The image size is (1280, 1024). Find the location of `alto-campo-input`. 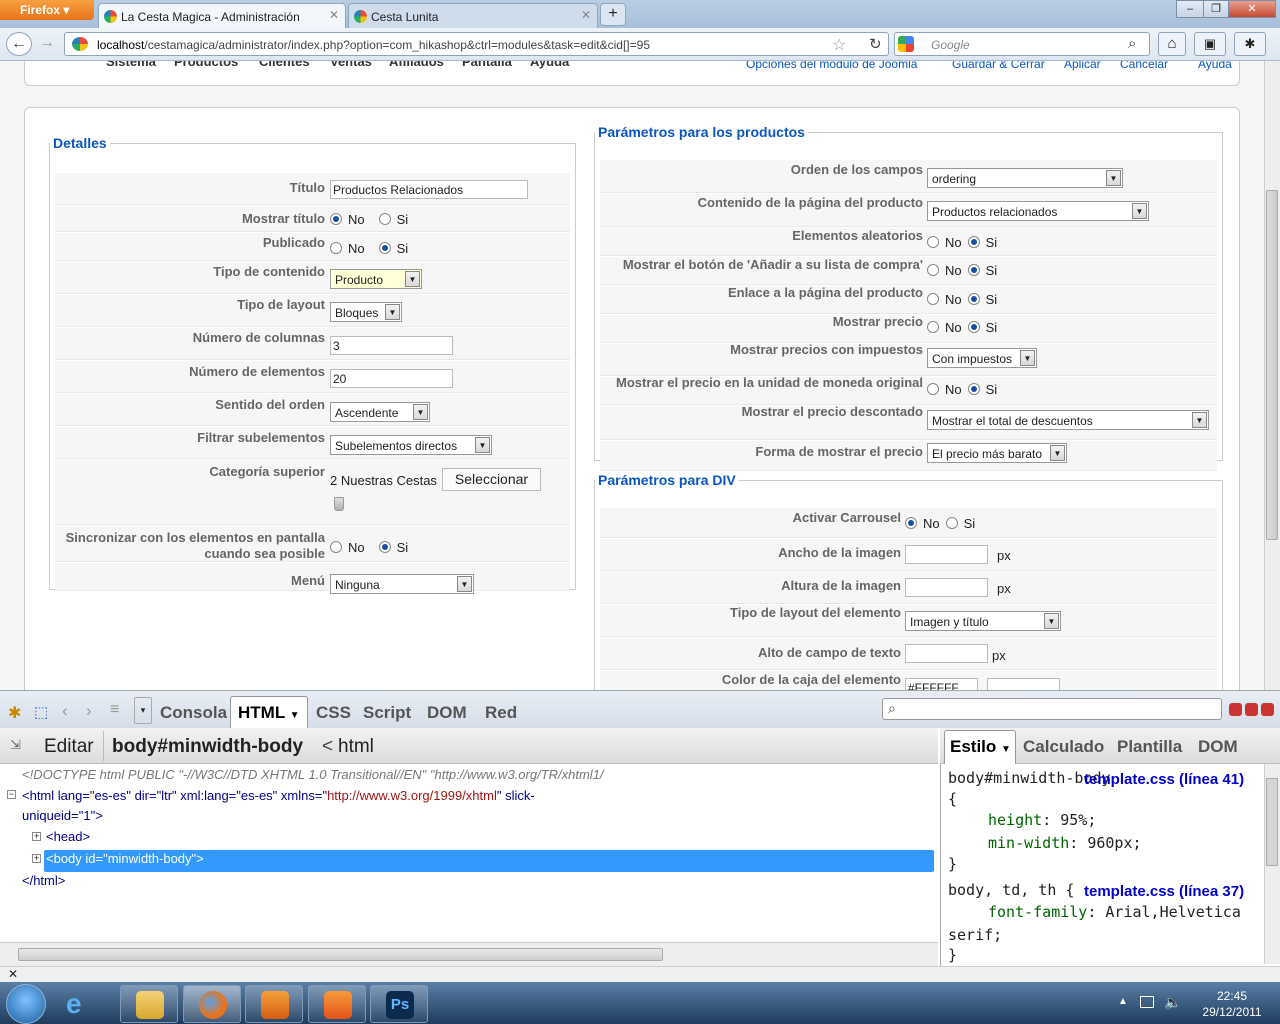

alto-campo-input is located at coordinates (946, 653).